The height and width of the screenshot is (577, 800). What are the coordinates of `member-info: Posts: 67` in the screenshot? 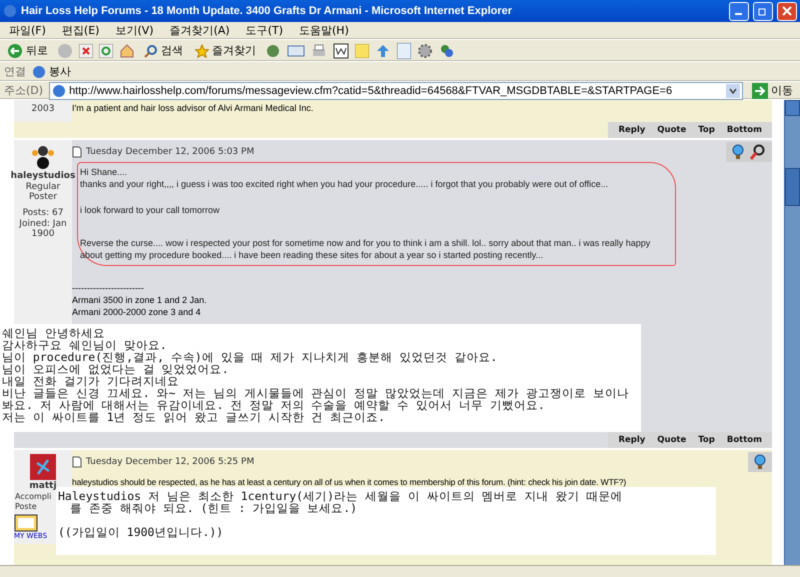 It's located at (43, 213).